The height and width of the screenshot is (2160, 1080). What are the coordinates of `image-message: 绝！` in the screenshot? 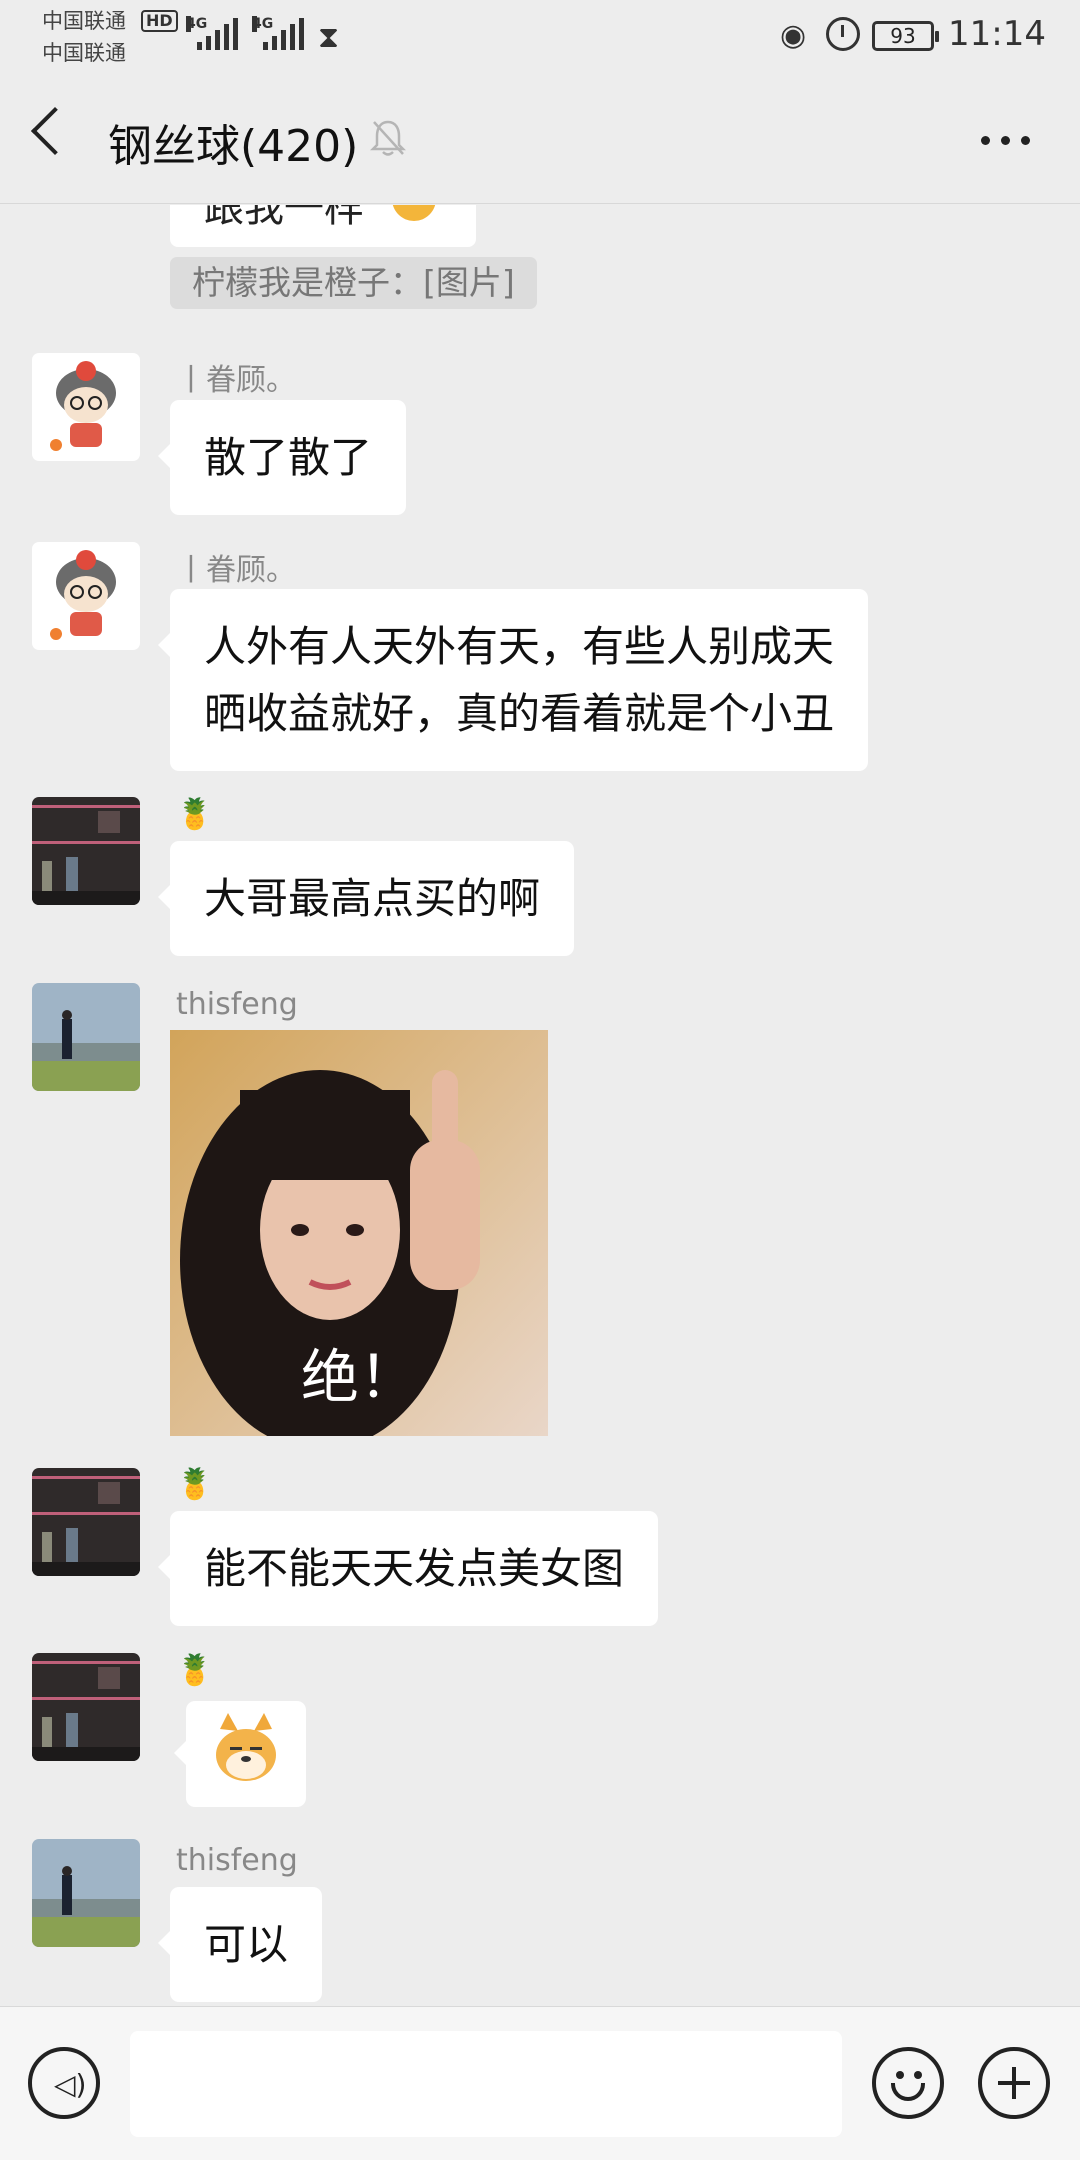 It's located at (359, 1233).